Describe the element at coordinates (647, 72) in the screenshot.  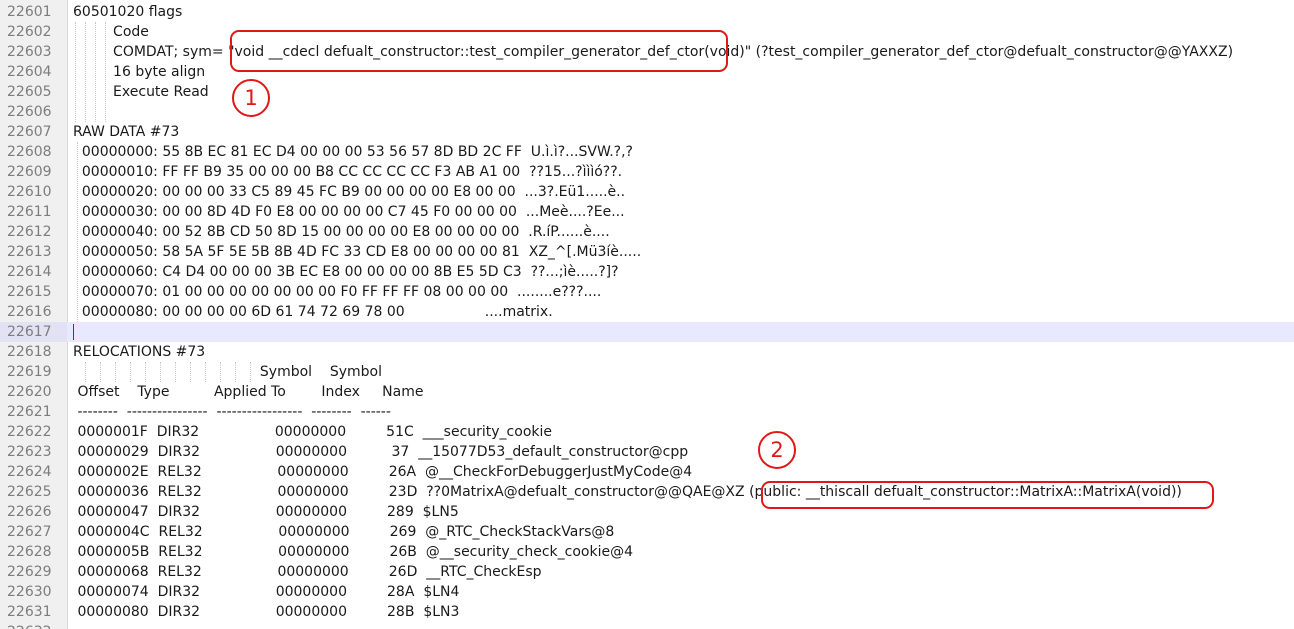
I see `editor-line: 22604 16 byte align` at that location.